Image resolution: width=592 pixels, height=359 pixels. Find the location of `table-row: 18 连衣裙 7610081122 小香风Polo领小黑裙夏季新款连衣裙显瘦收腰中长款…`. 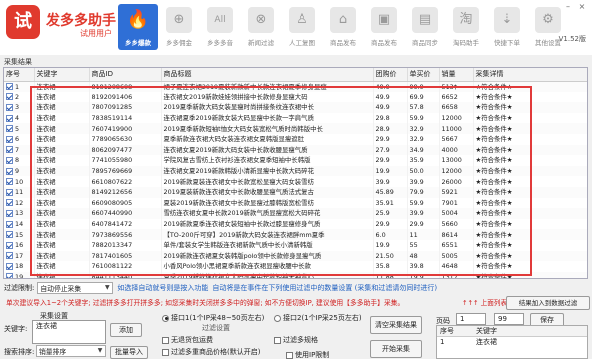

table-row: 18 连衣裙 7610081122 小香风Polo领小黑裙夏季新款连衣裙显瘦收腰中长款… is located at coordinates (295, 266).